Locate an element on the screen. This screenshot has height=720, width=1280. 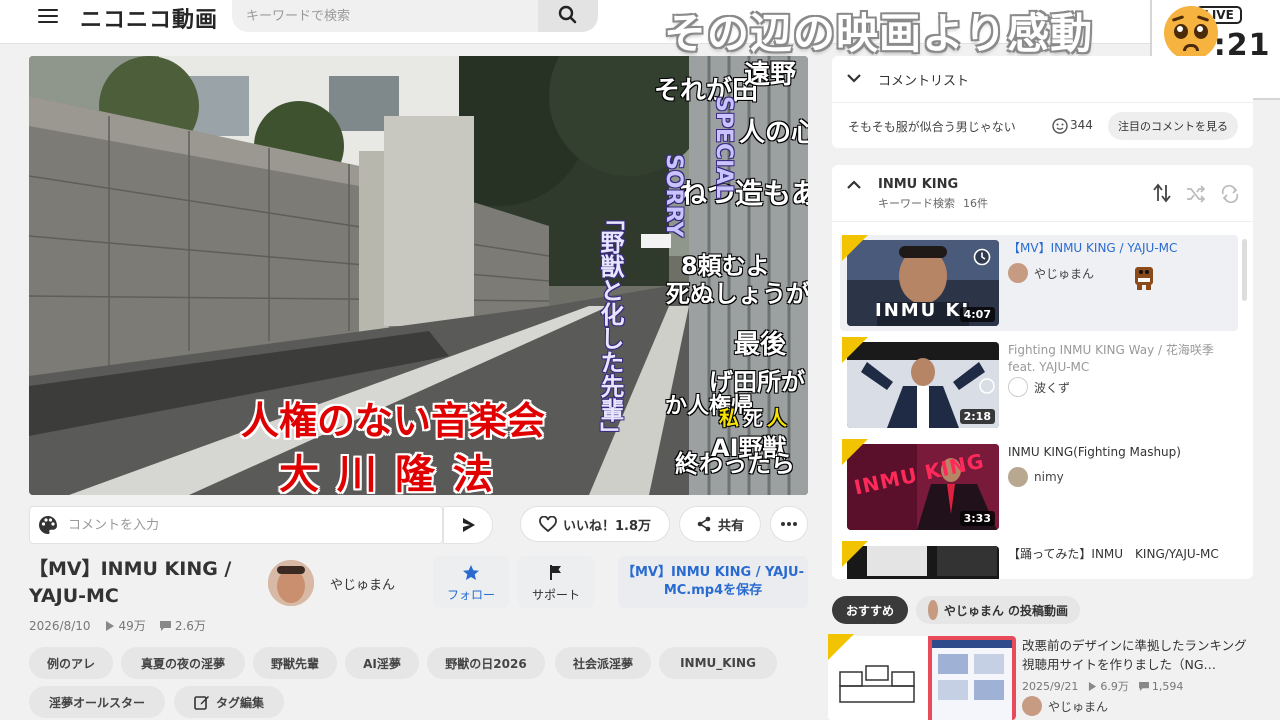
shuffle-icon is located at coordinates (1196, 194).